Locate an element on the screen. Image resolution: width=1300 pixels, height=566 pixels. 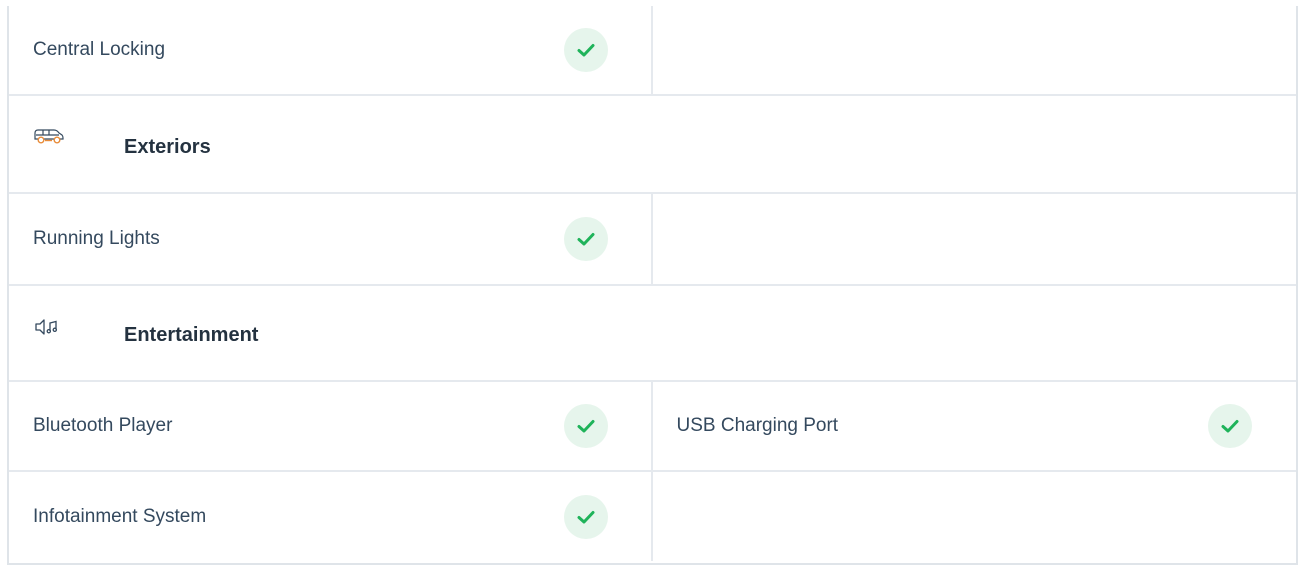
feature-cell: USB Charging Port is located at coordinates (975, 426).